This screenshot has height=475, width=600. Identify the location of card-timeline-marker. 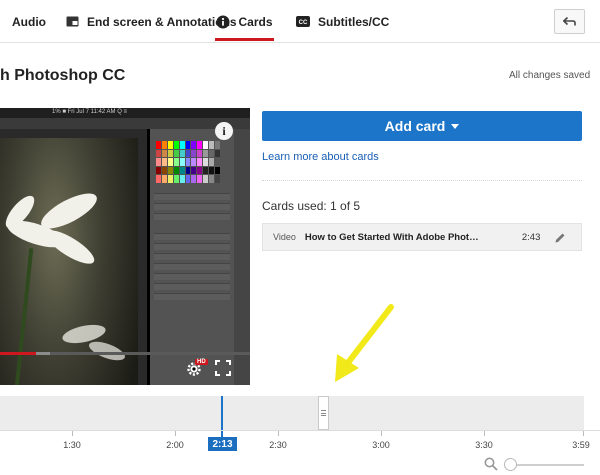
(323, 413).